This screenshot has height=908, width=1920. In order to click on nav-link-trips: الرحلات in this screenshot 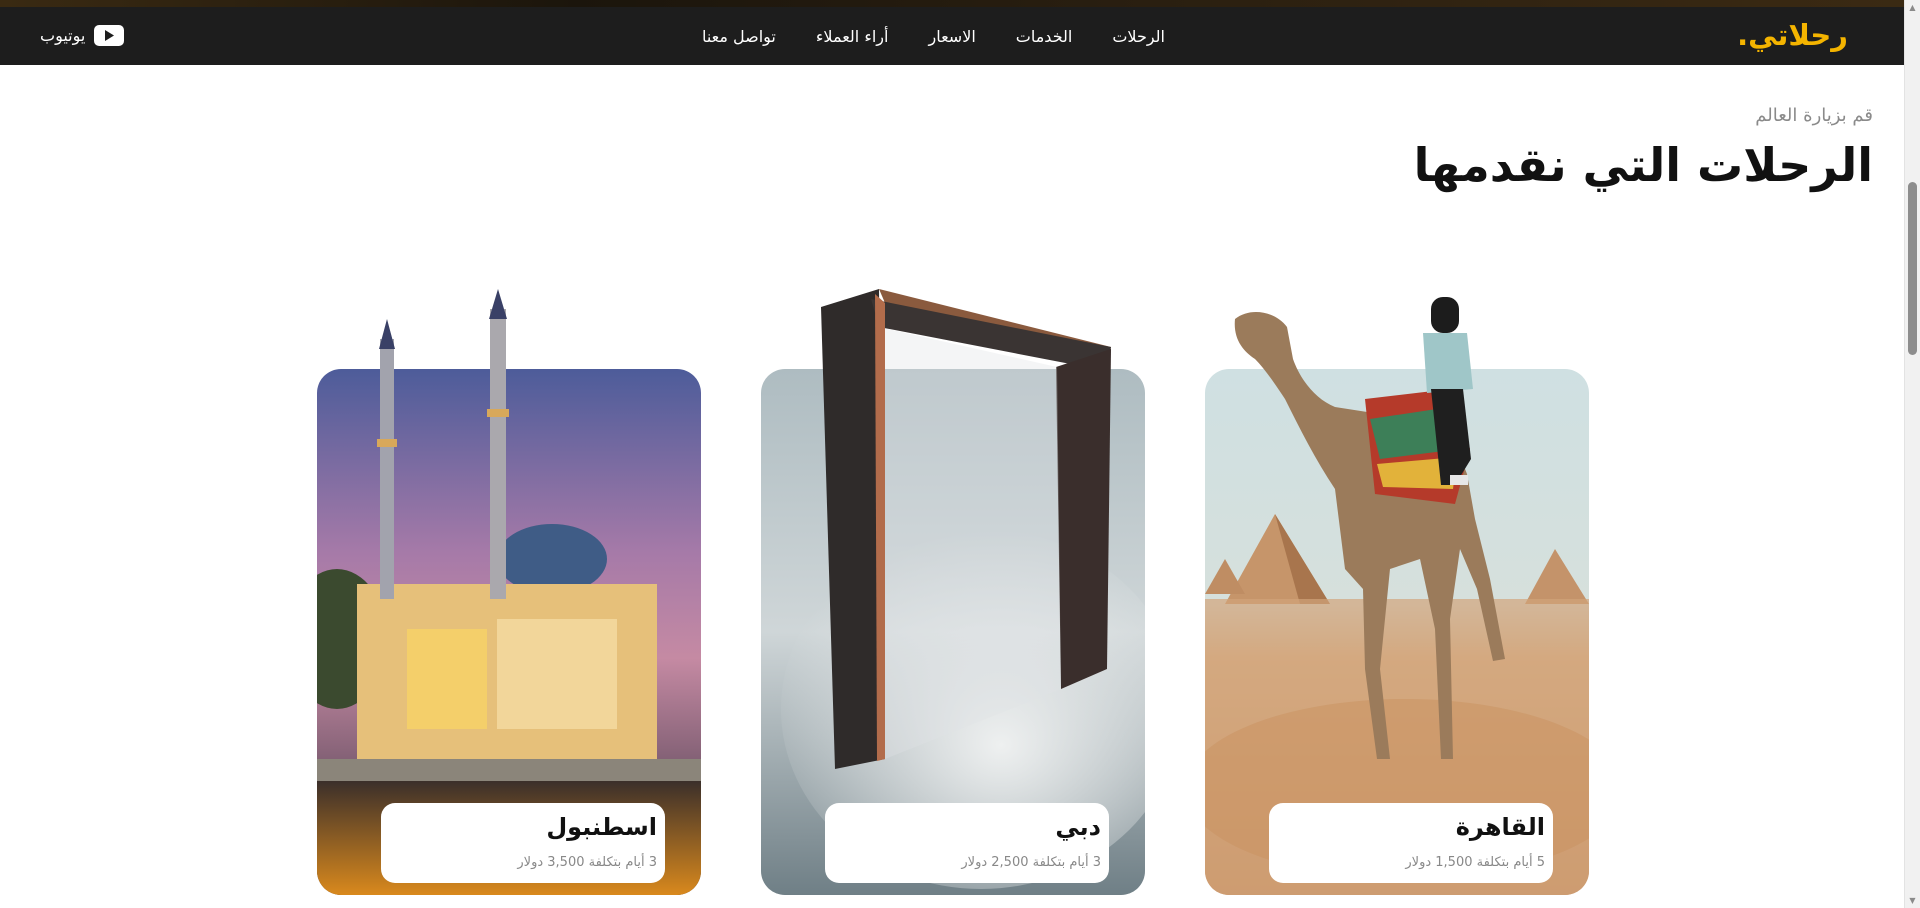, I will do `click(1138, 36)`.